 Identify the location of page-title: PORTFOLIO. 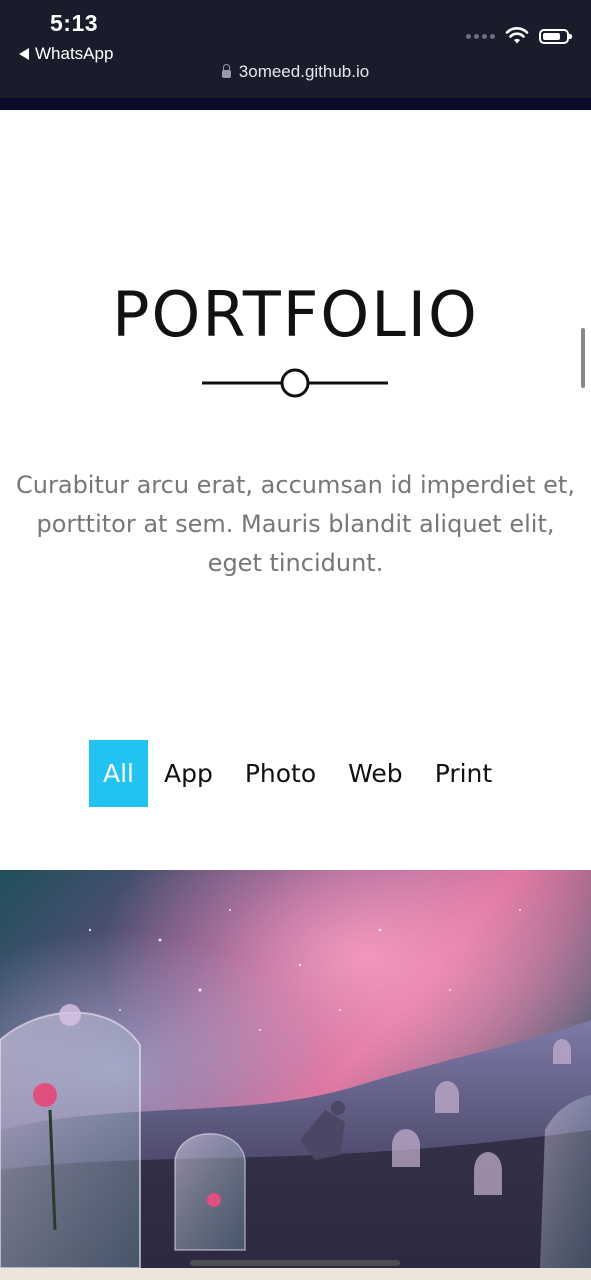
(295, 314).